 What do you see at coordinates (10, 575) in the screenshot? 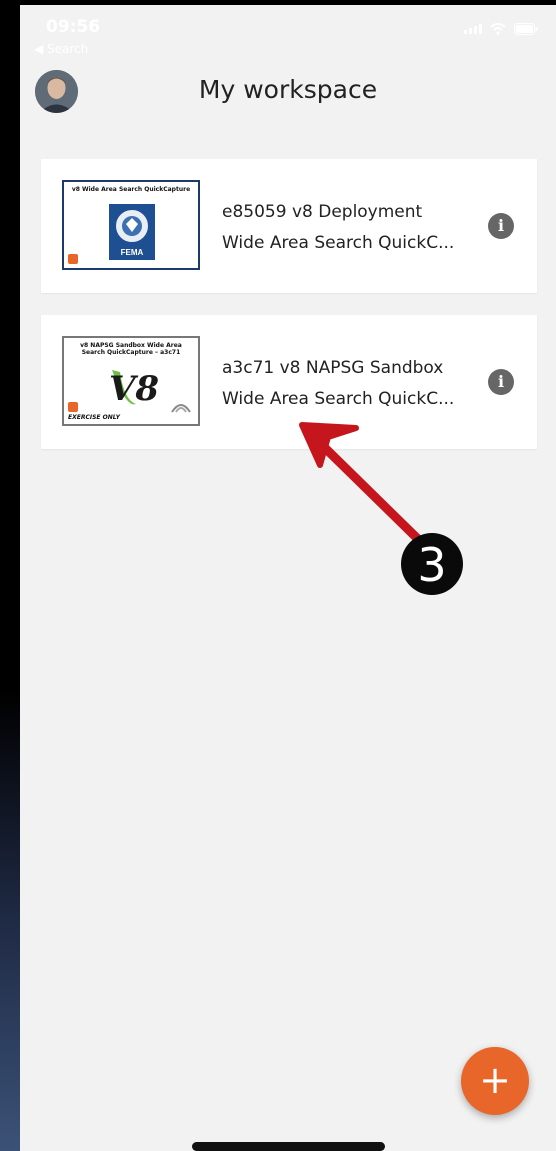
I see `background-edge` at bounding box center [10, 575].